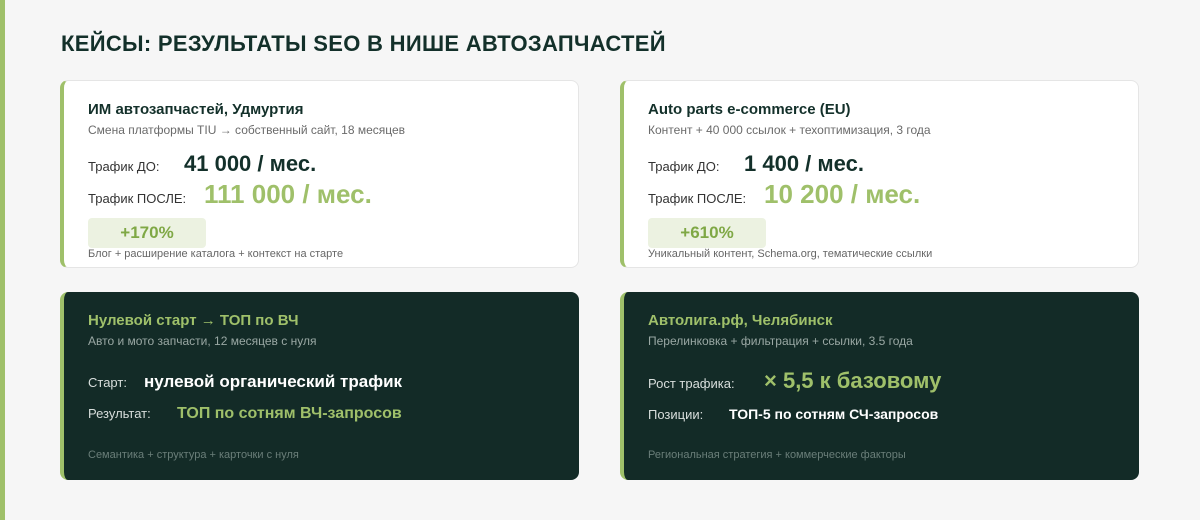 This screenshot has height=520, width=1200. I want to click on start-row: Старт: нулевой органический трафик, so click(245, 382).